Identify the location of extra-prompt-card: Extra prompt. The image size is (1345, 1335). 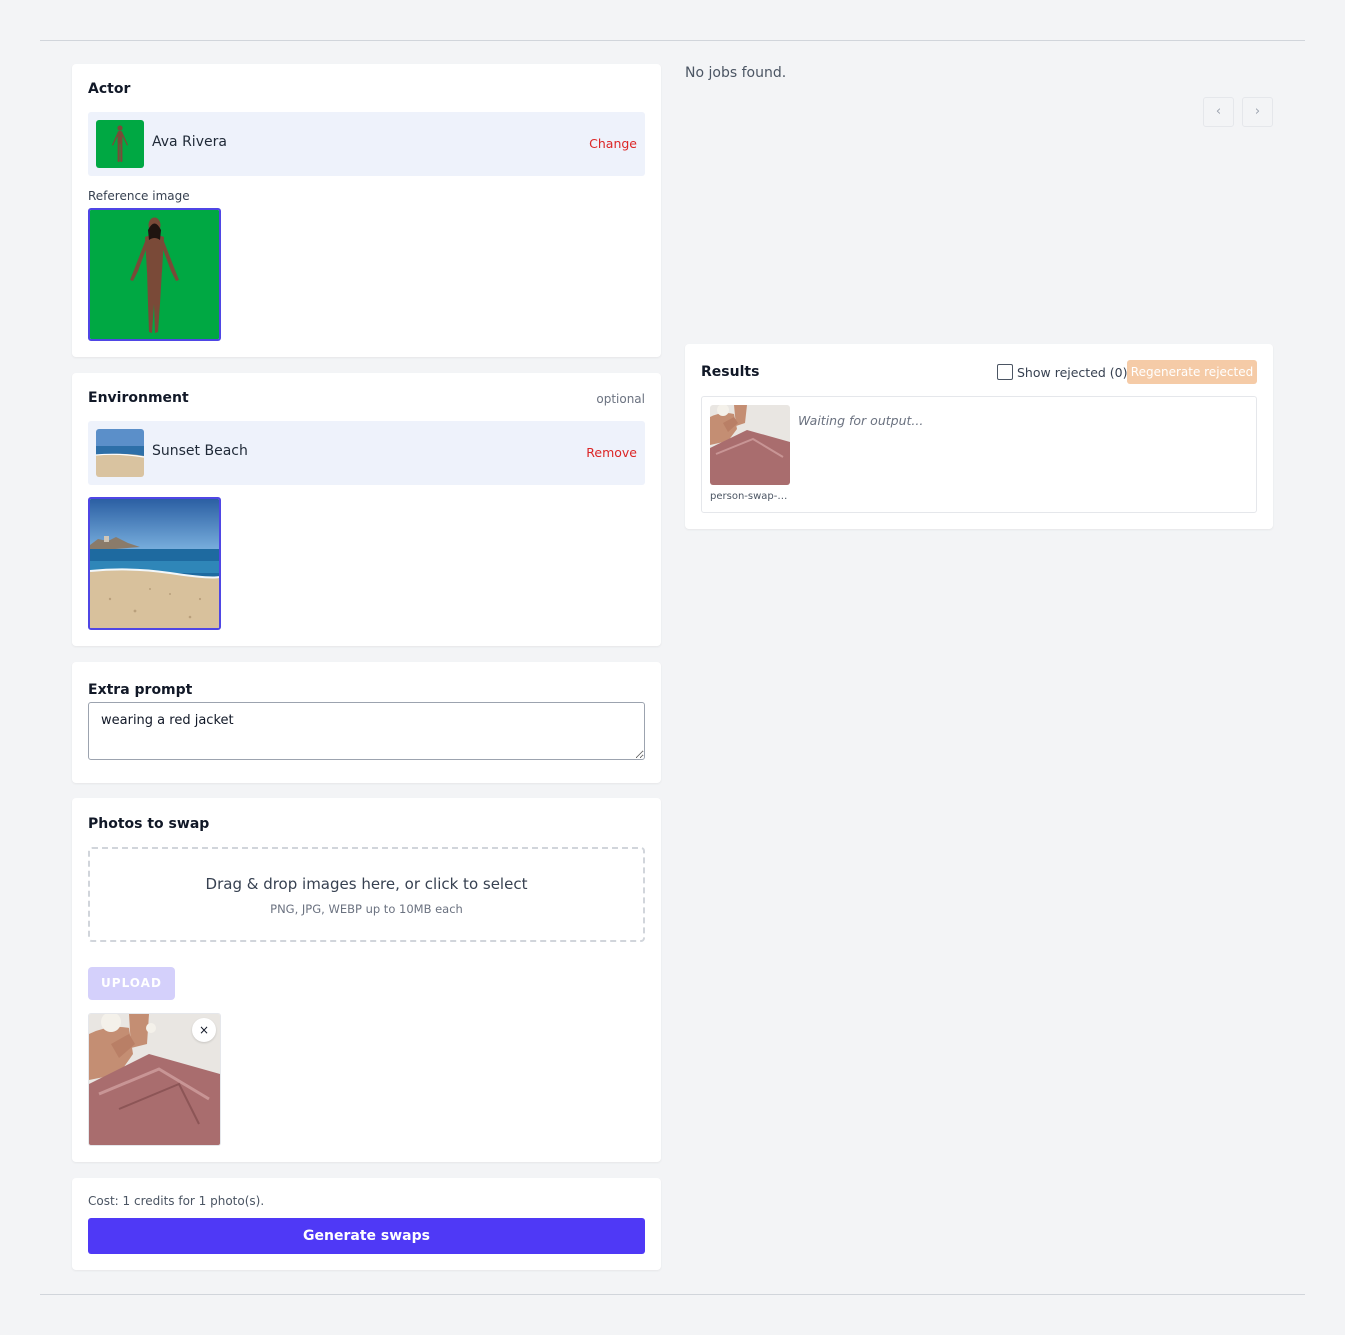
(366, 722).